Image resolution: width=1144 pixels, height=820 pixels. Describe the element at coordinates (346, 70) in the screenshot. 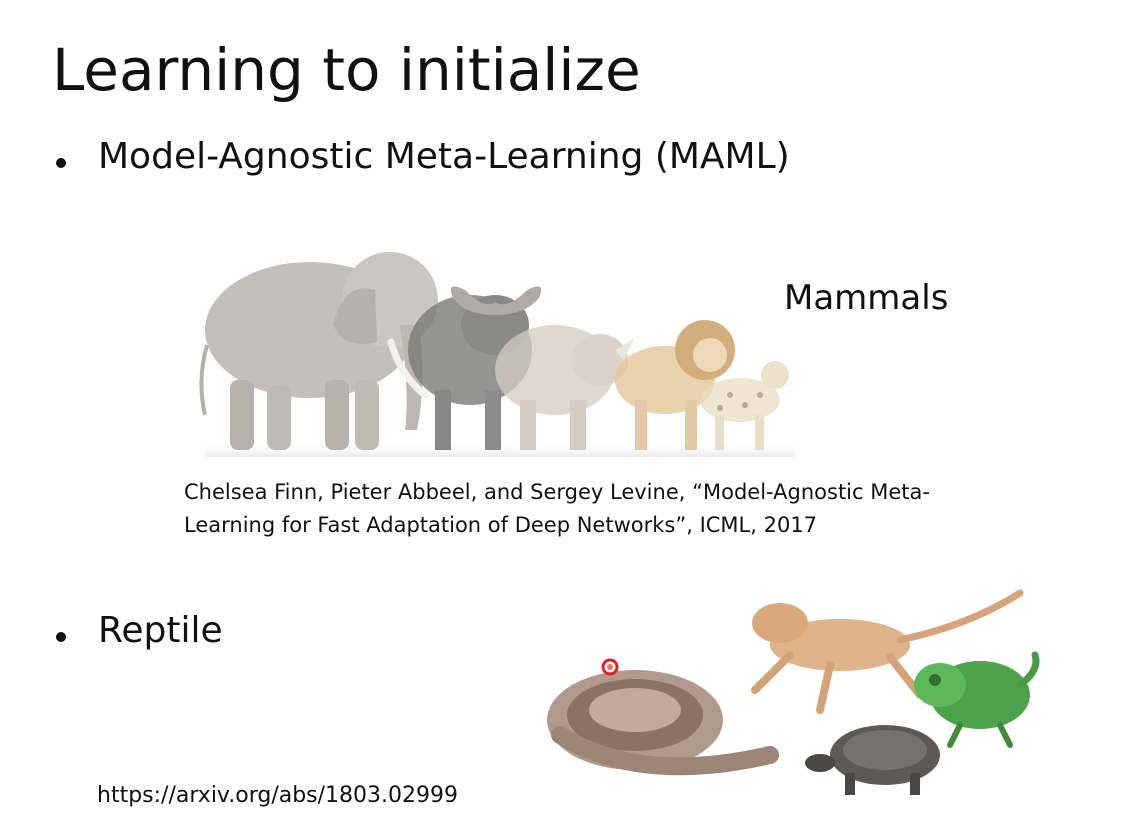

I see `slide-title: Learning to initialize` at that location.